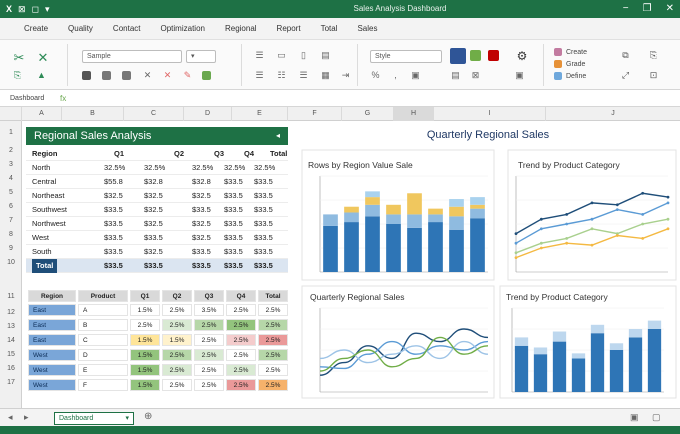 This screenshot has width=680, height=434. Describe the element at coordinates (10, 417) in the screenshot. I see `prev-sheet-icon: ◂` at that location.